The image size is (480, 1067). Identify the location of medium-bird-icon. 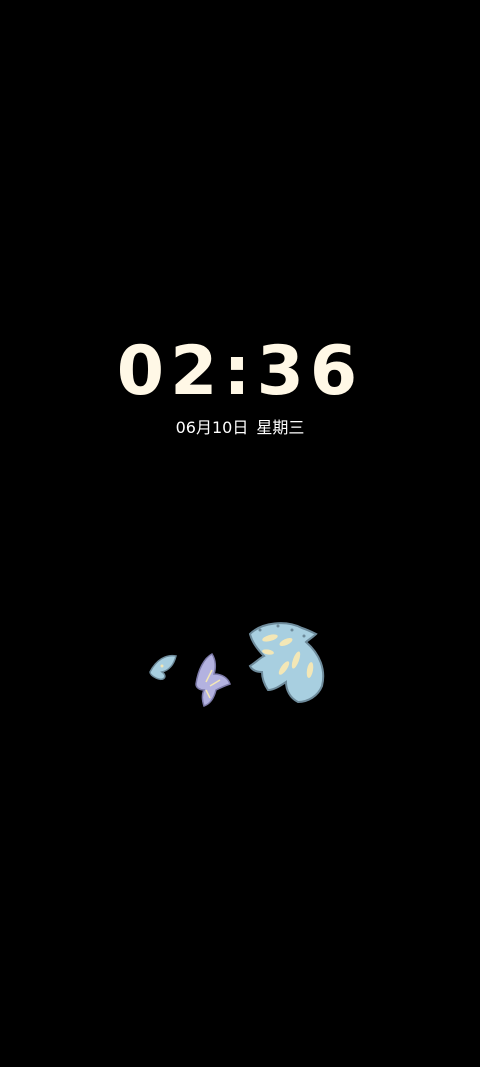
(213, 680).